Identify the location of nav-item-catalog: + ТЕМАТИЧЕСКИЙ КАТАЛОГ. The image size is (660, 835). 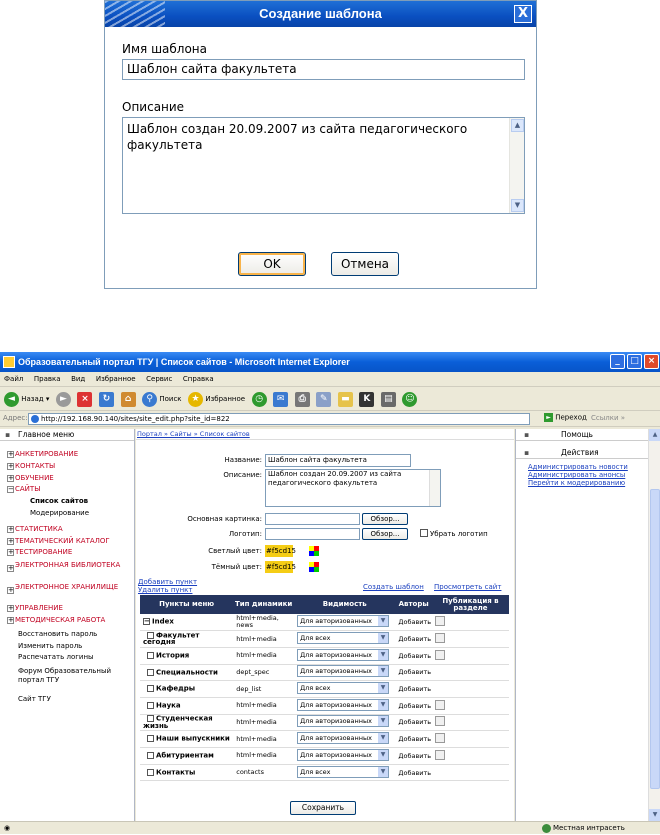
(67, 542).